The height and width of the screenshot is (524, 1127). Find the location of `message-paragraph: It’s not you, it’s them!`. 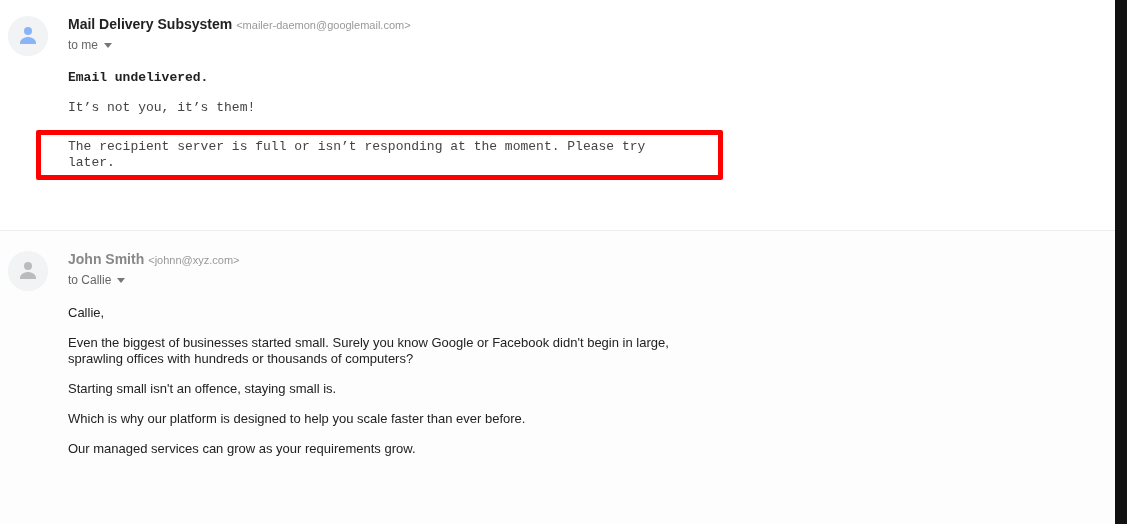

message-paragraph: It’s not you, it’s them! is located at coordinates (162, 108).